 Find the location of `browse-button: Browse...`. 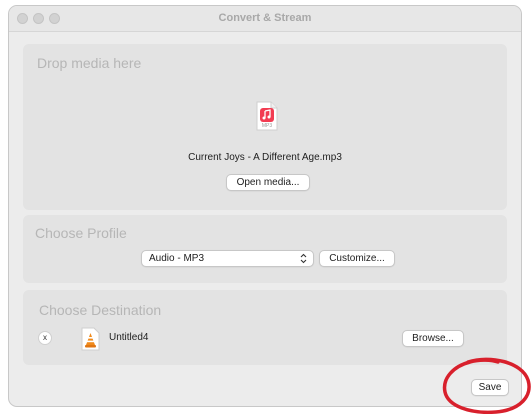

browse-button: Browse... is located at coordinates (433, 338).